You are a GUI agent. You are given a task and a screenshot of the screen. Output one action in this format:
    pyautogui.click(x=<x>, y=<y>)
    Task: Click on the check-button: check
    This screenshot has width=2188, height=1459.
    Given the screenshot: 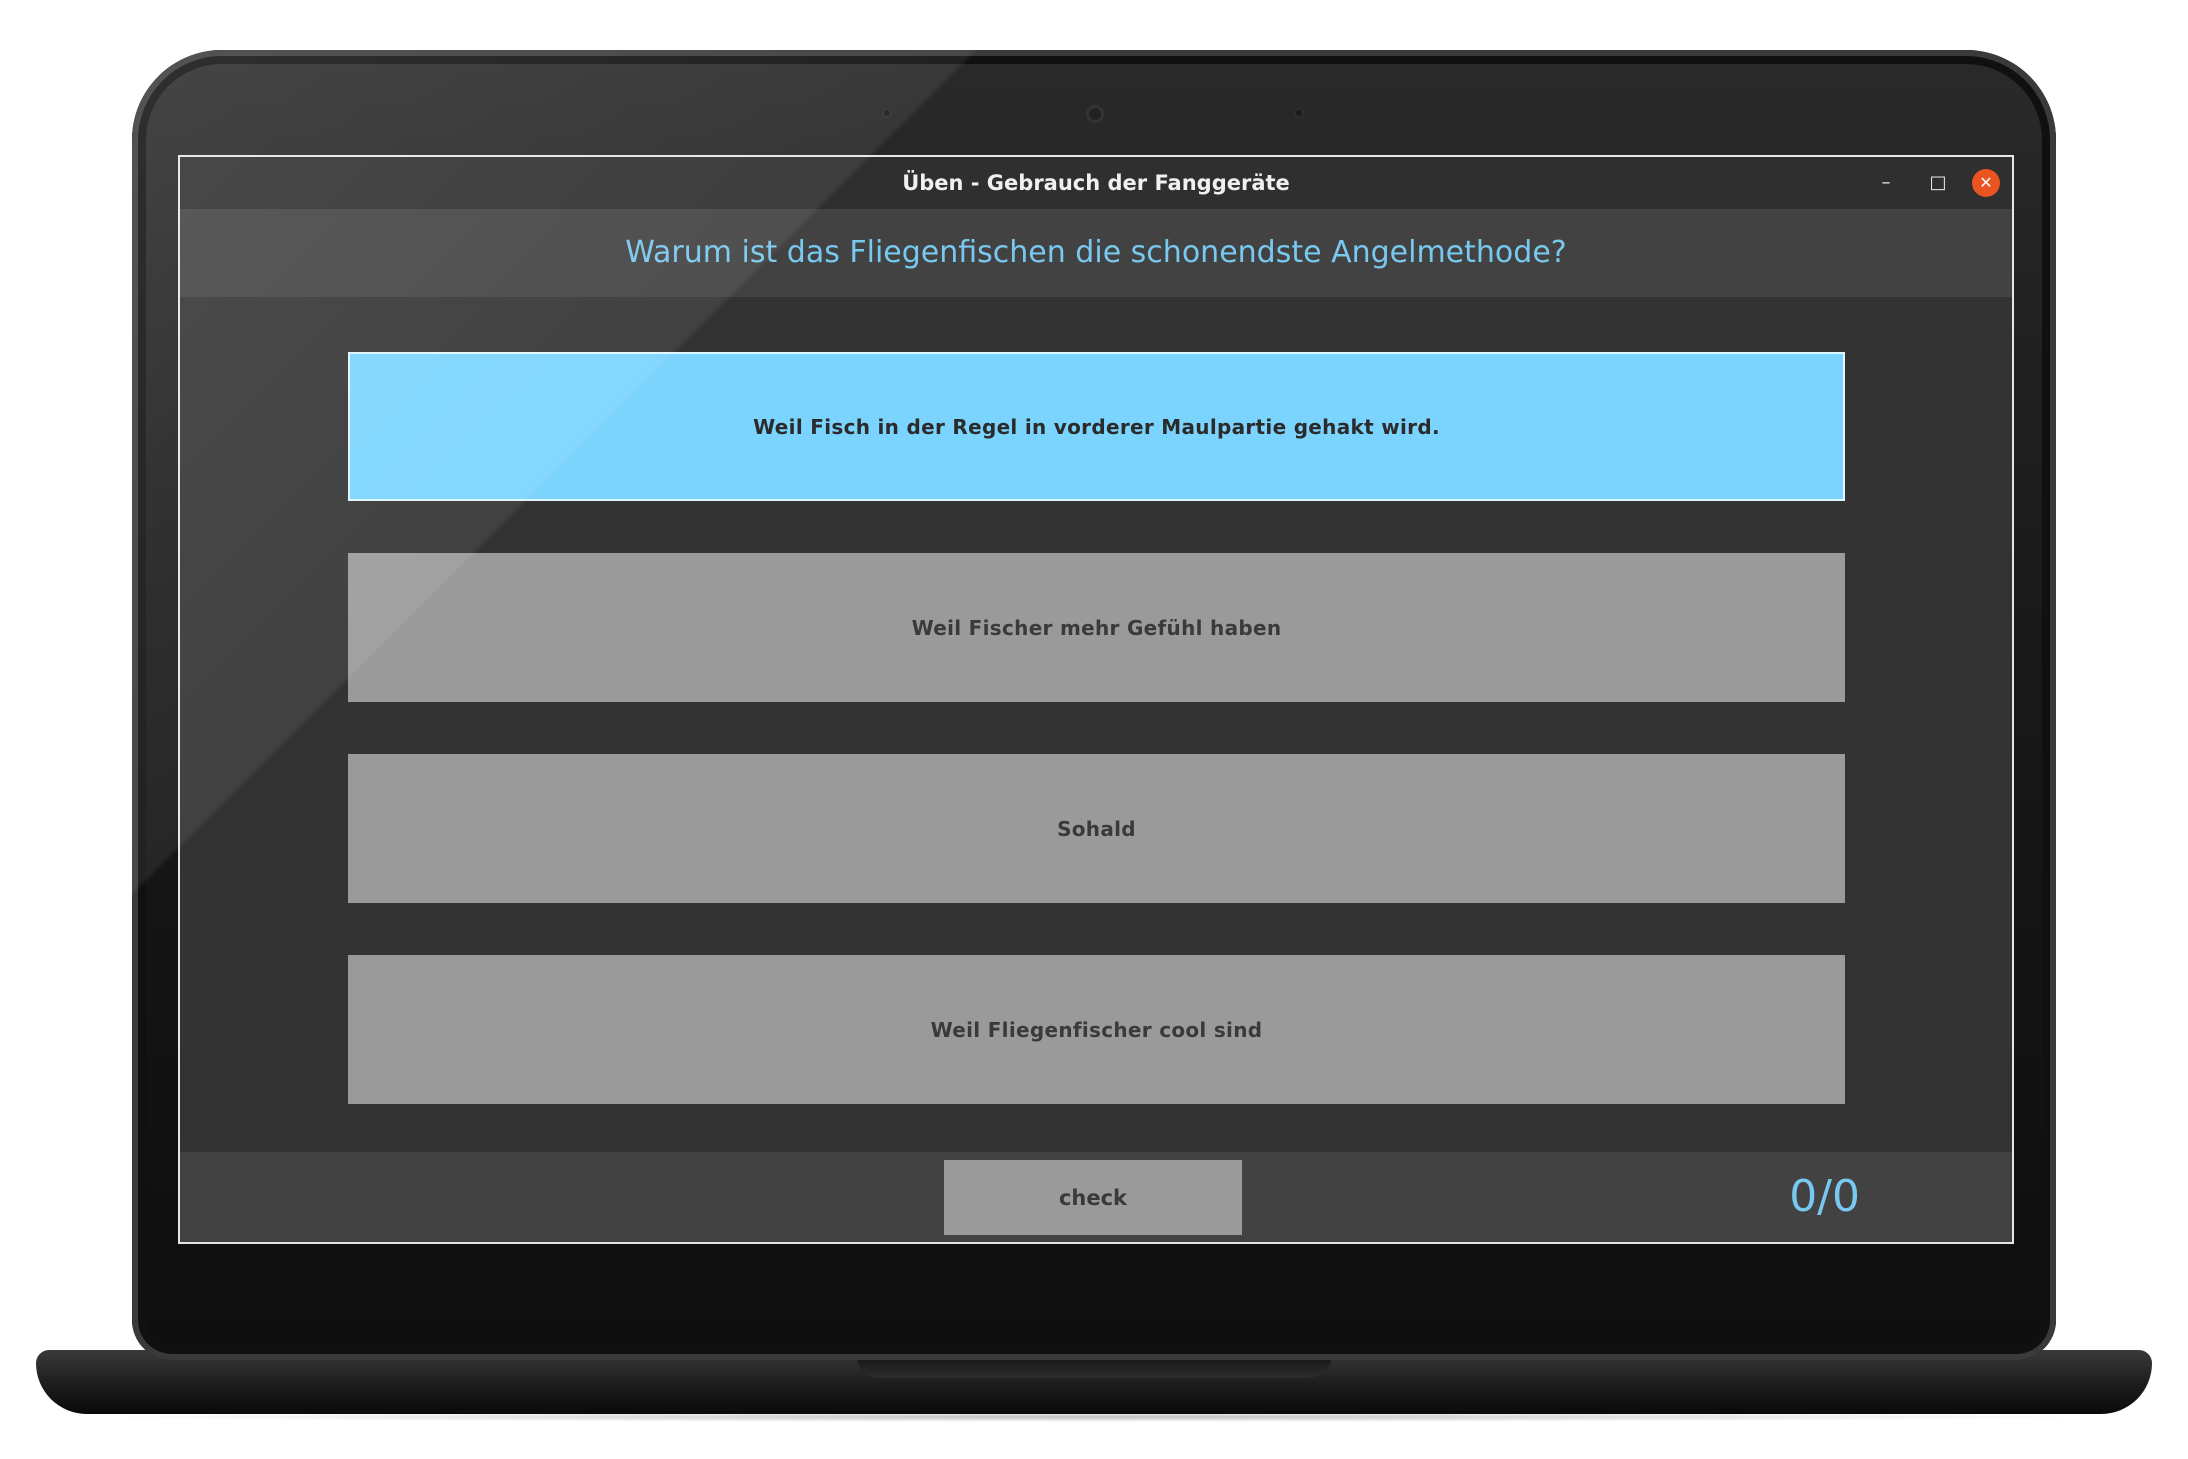 What is the action you would take?
    pyautogui.click(x=1093, y=1197)
    